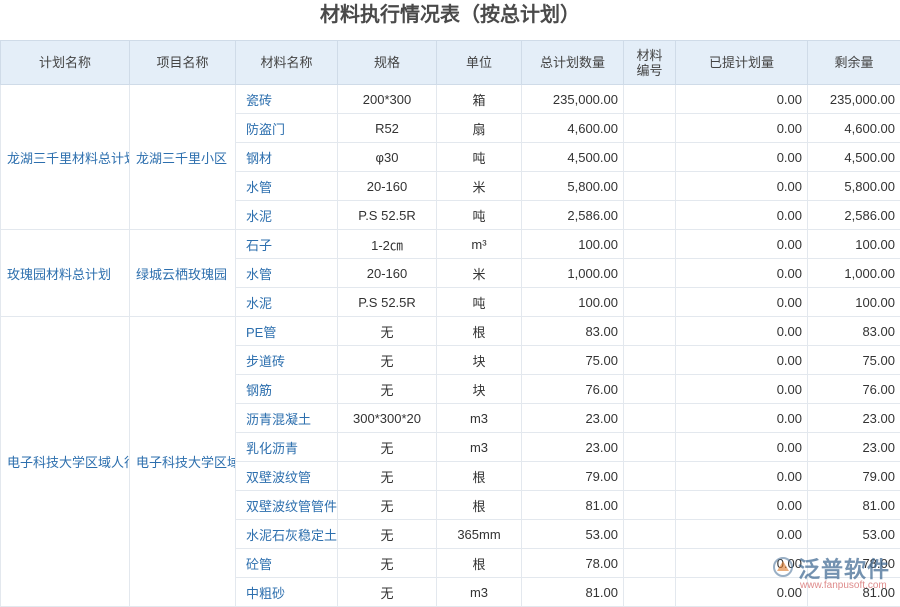 This screenshot has width=900, height=607. What do you see at coordinates (854, 63) in the screenshot?
I see `col-header-remaining: 剩余量` at bounding box center [854, 63].